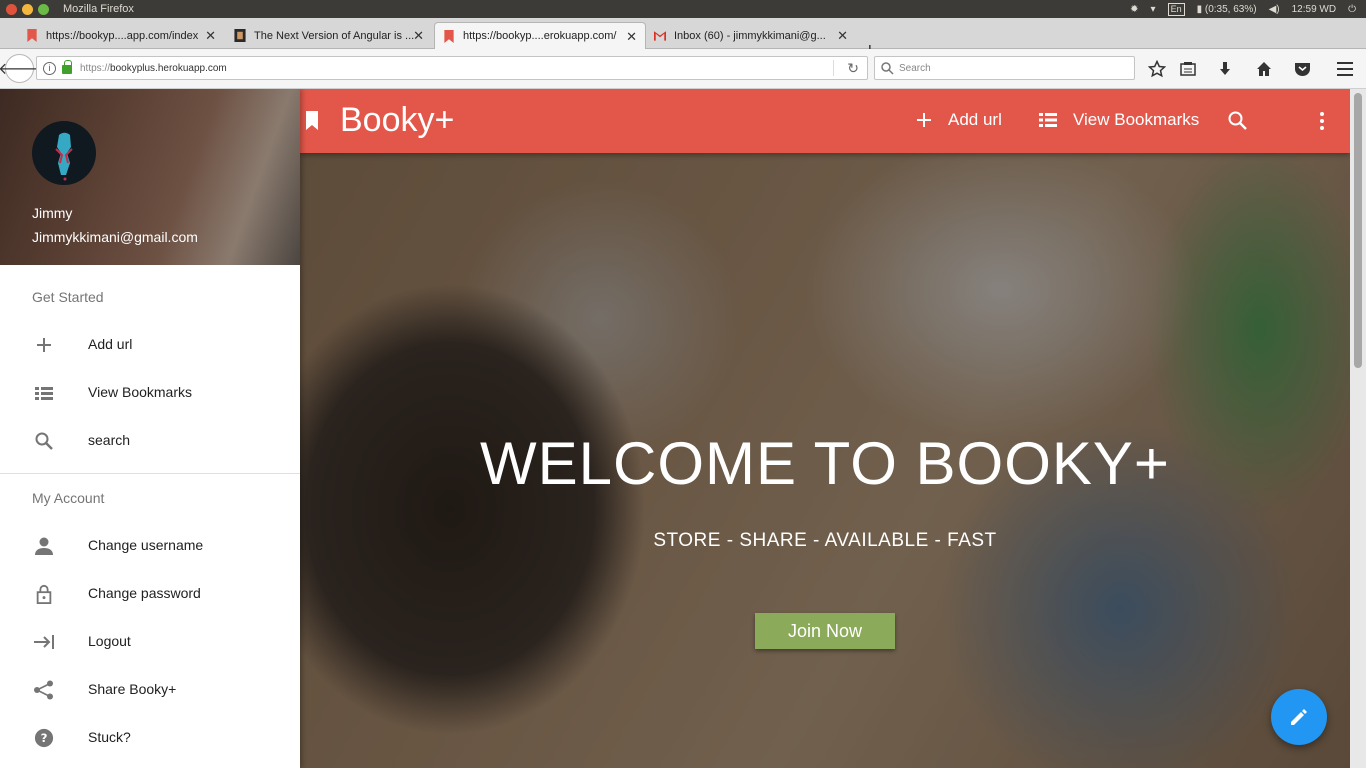 The image size is (1366, 768). I want to click on clock: 12:59 WD, so click(1314, 9).